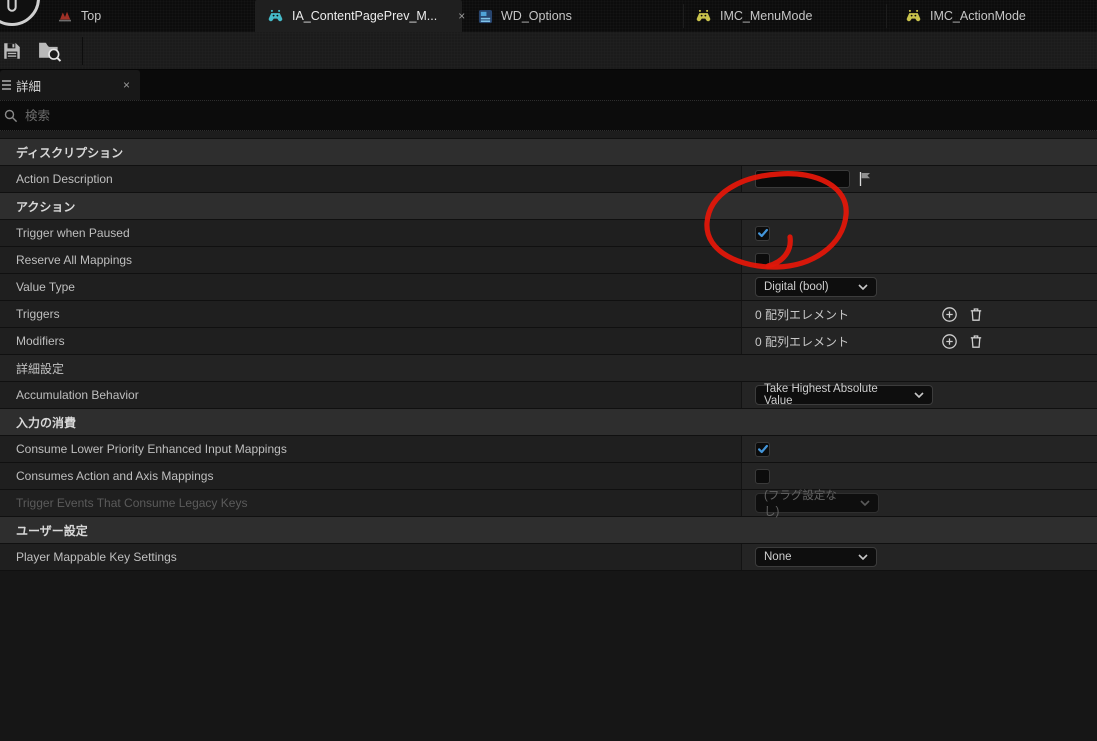 The width and height of the screenshot is (1097, 741). I want to click on browse-to-asset-icon, so click(50, 52).